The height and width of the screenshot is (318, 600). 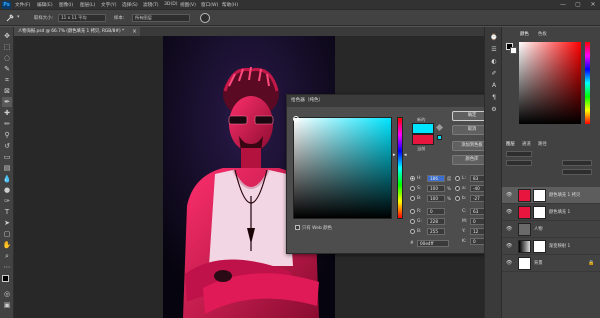 What do you see at coordinates (209, 5) in the screenshot?
I see `menu-window: 窗口(W)` at bounding box center [209, 5].